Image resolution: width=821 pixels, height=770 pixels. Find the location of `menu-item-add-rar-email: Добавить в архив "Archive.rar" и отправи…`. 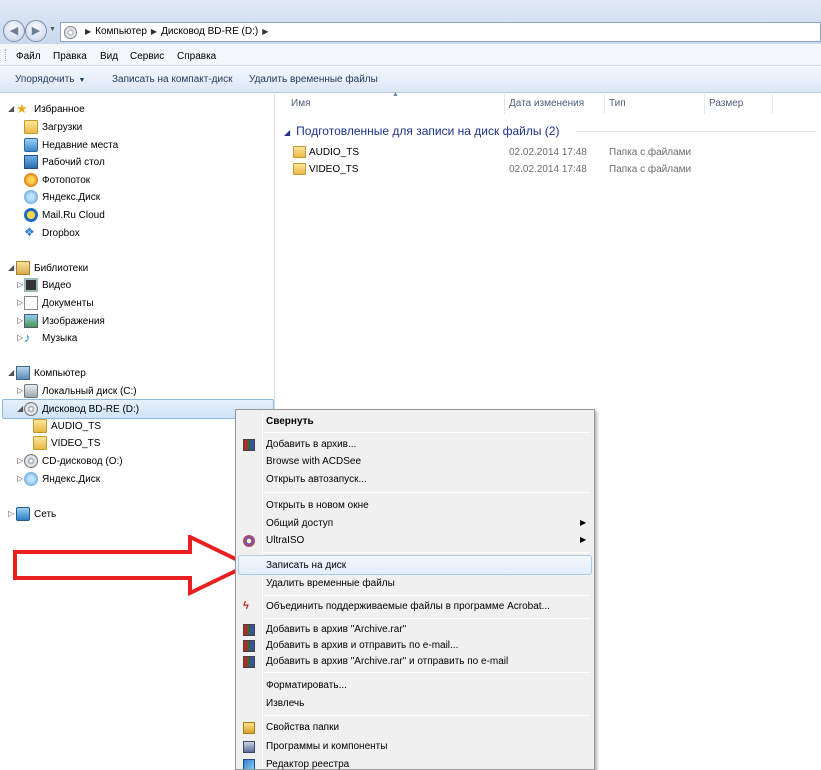

menu-item-add-rar-email: Добавить в архив "Archive.rar" и отправи… is located at coordinates (387, 661).